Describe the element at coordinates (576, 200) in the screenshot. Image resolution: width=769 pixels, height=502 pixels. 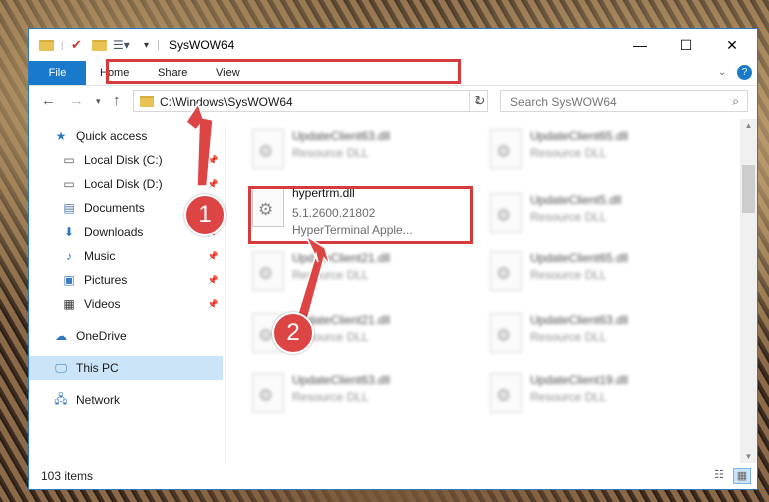
I see `file-name: UpdateClient5.dll` at that location.